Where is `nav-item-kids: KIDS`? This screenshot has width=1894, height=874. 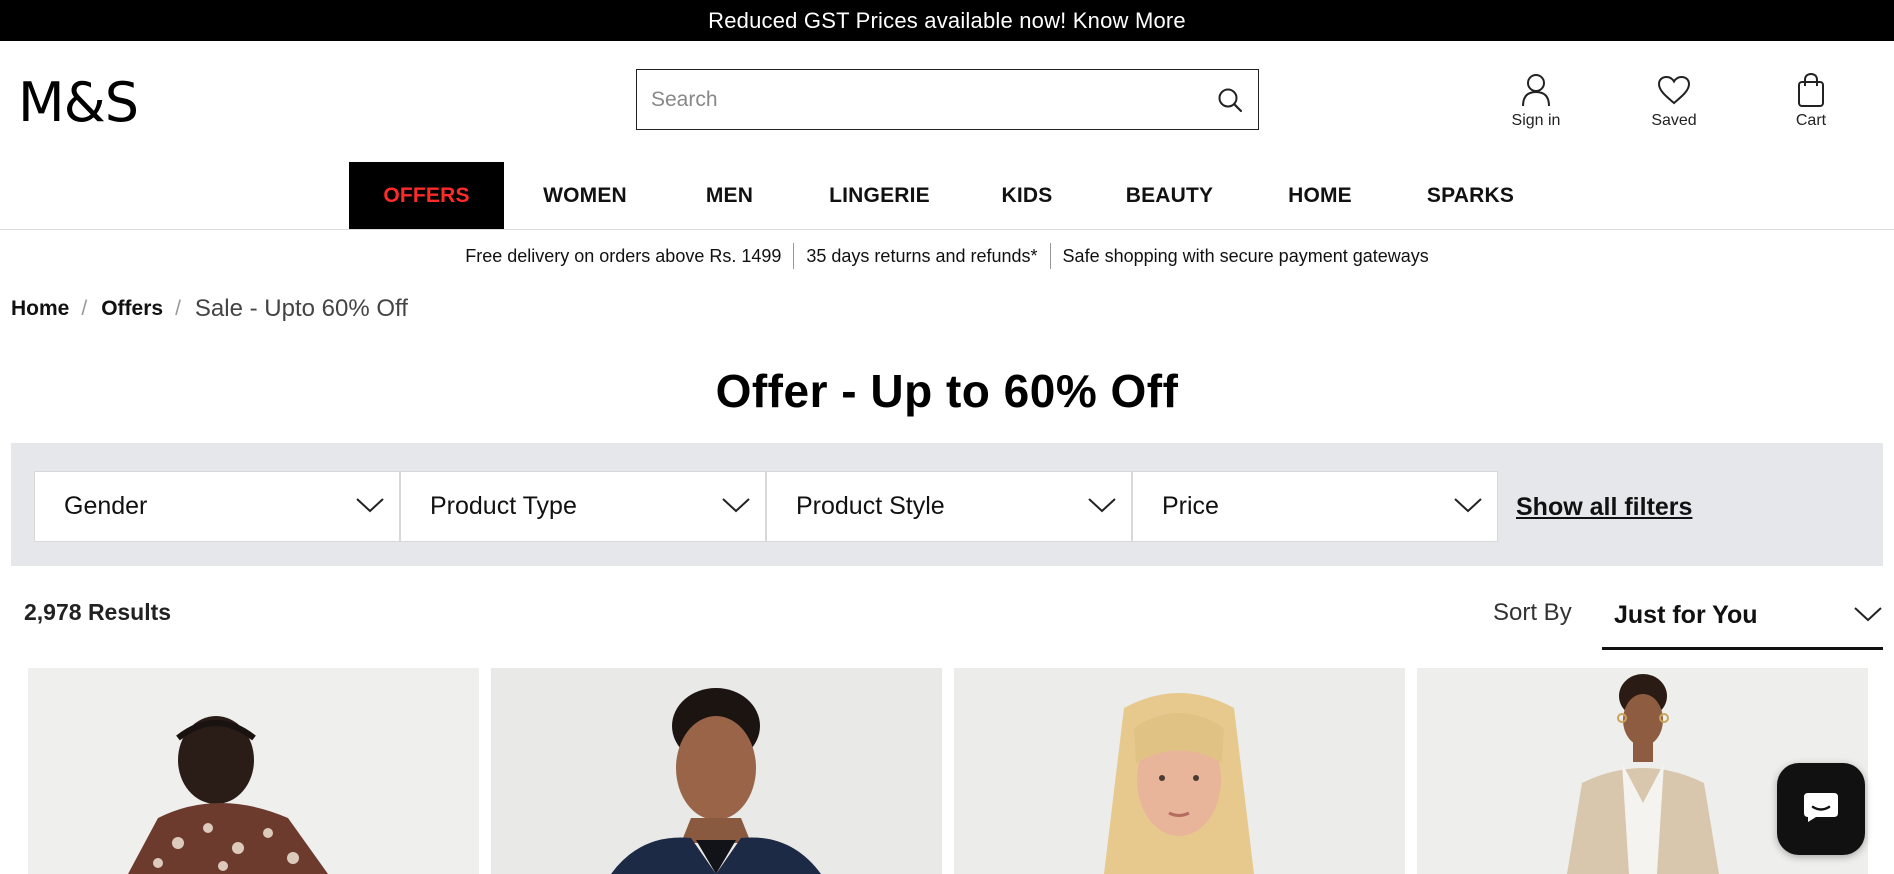
nav-item-kids: KIDS is located at coordinates (1027, 196).